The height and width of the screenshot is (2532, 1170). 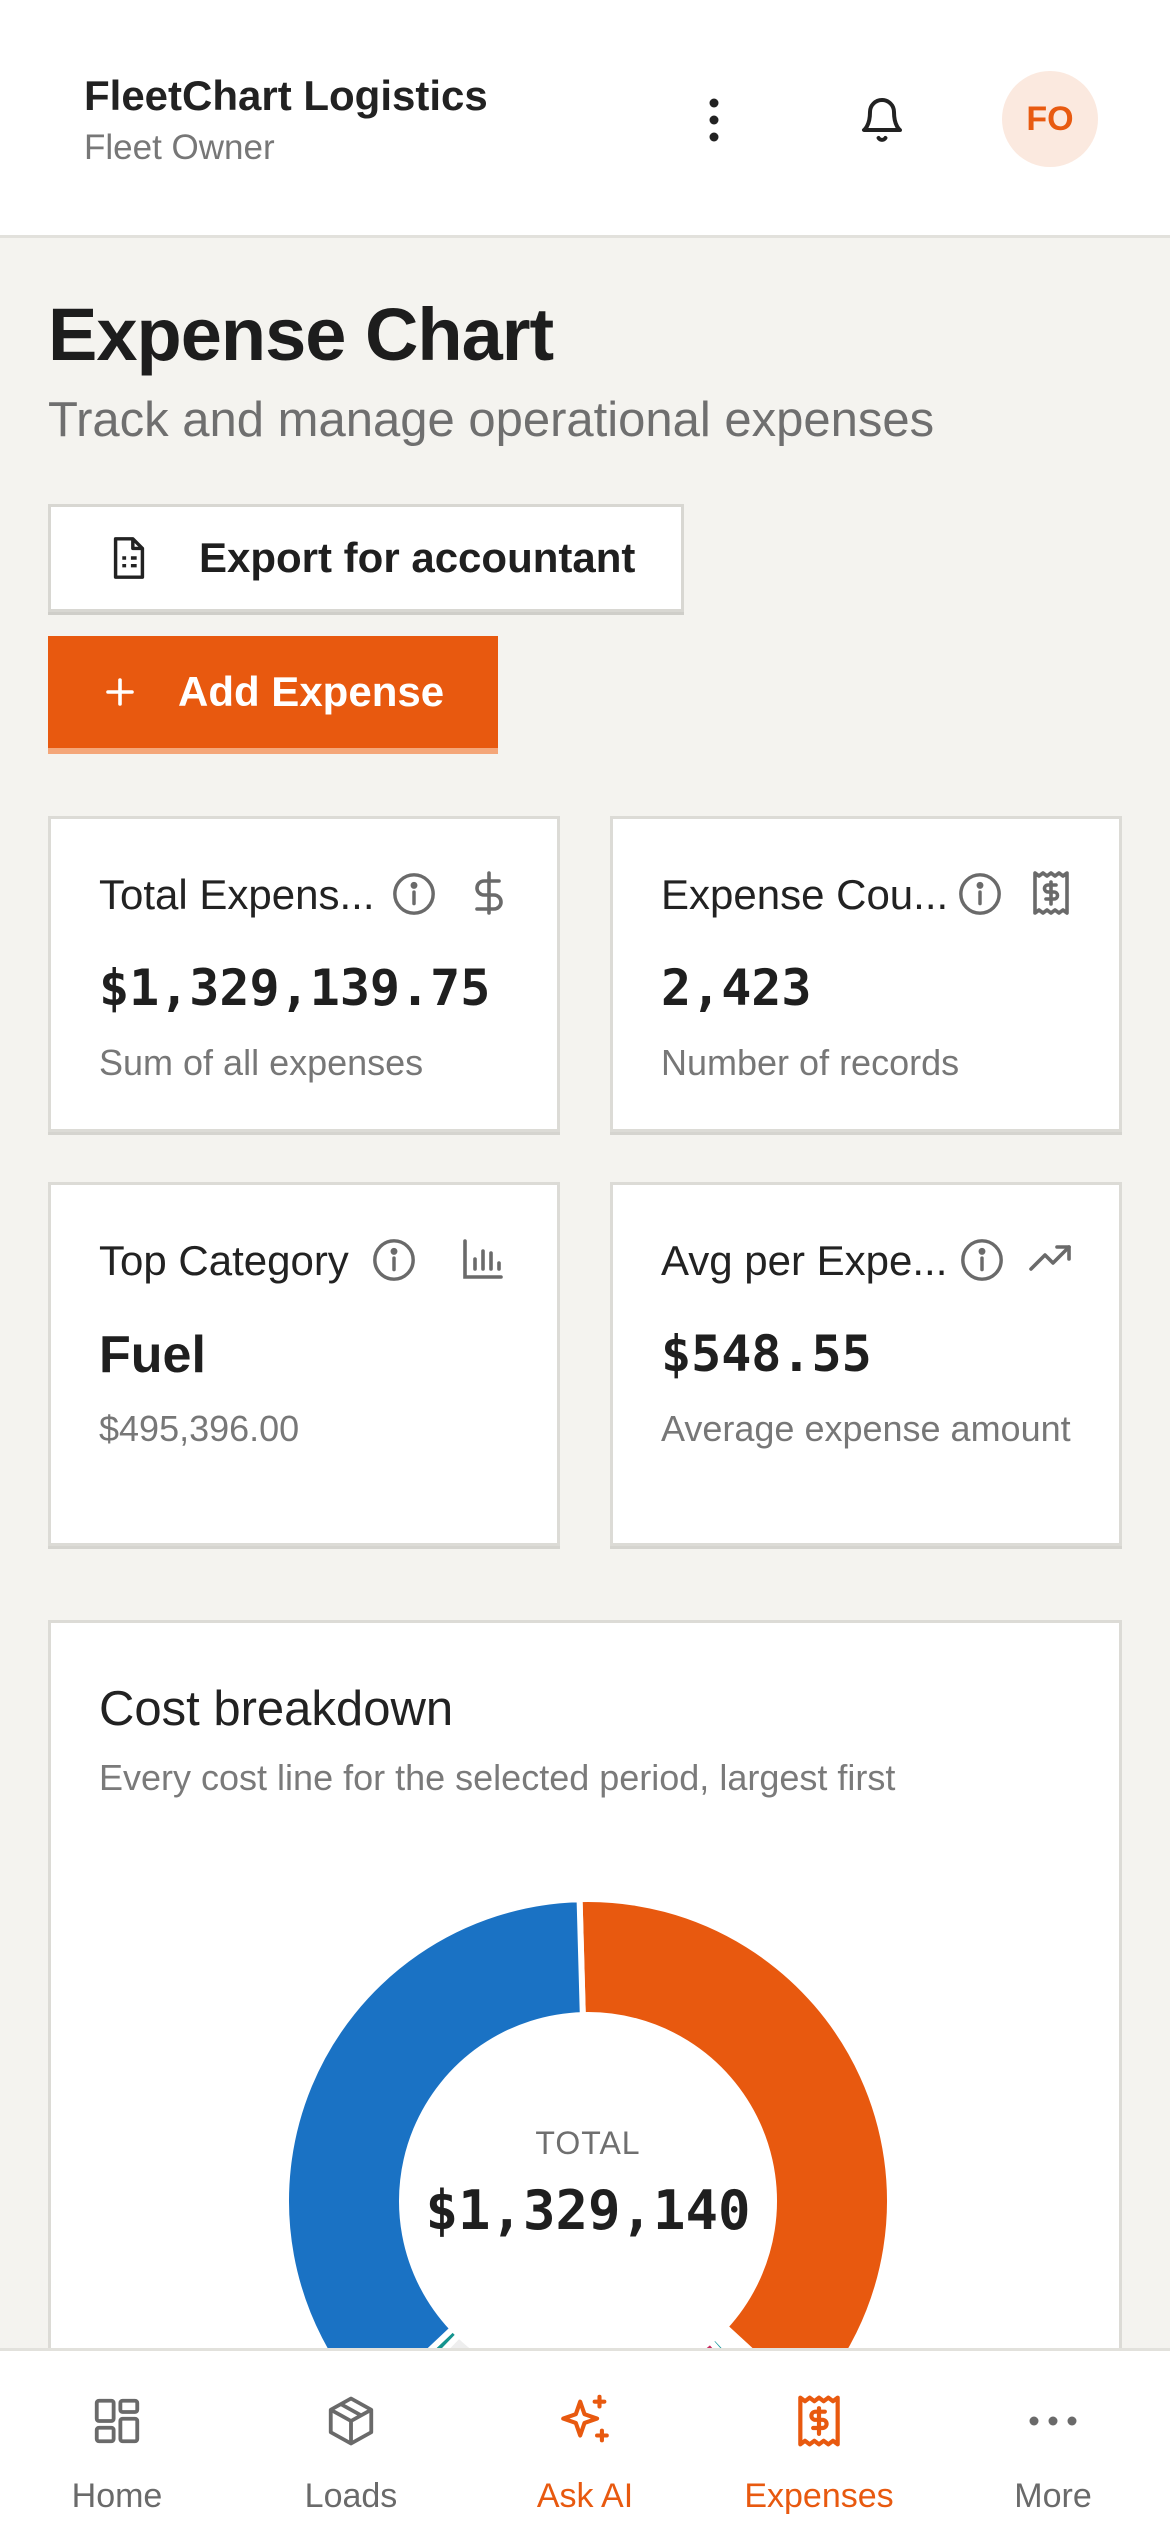 I want to click on plus-icon, so click(x=120, y=692).